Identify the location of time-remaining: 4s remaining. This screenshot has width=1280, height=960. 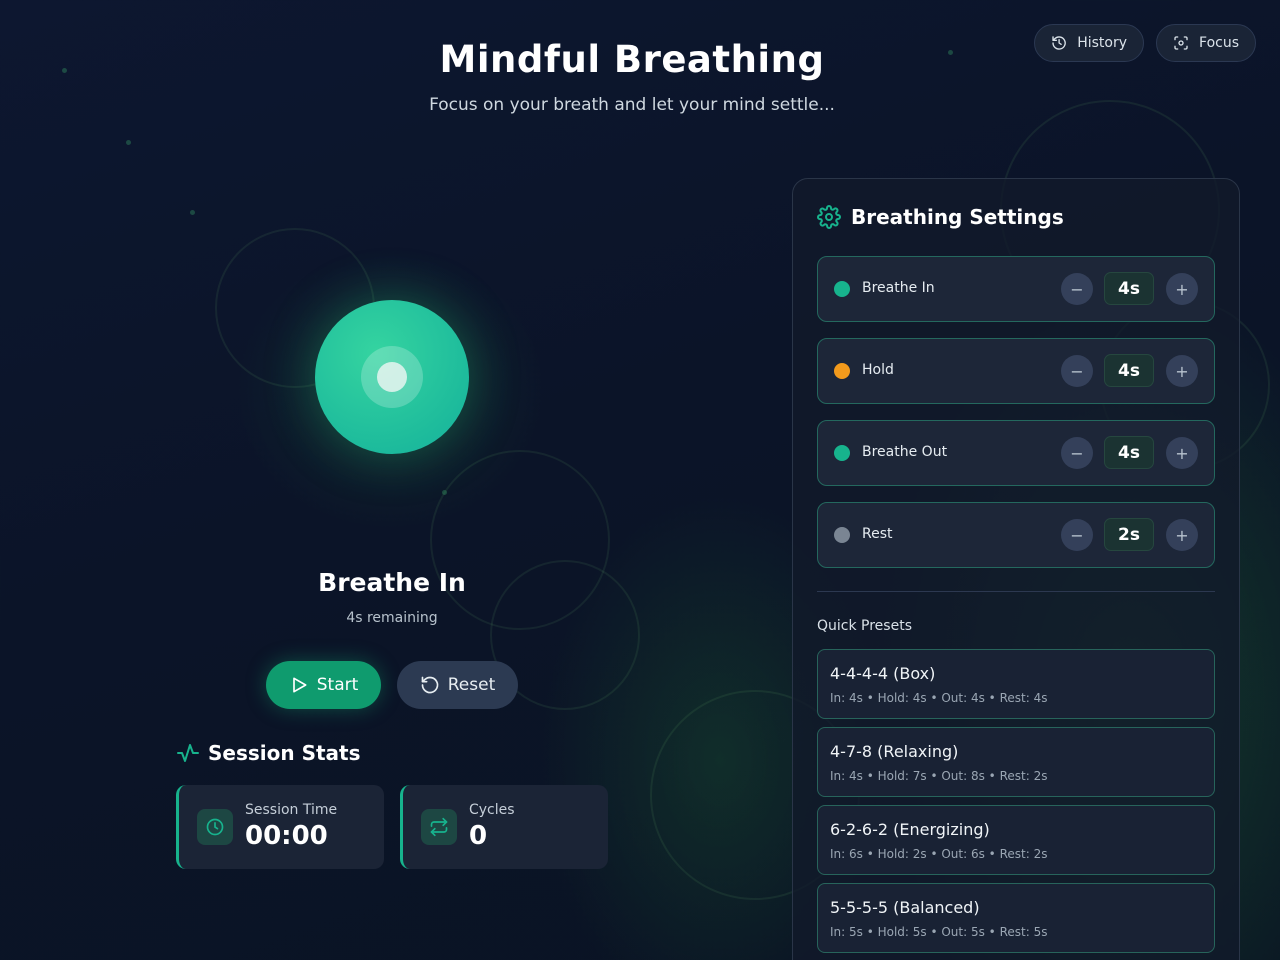
(392, 618).